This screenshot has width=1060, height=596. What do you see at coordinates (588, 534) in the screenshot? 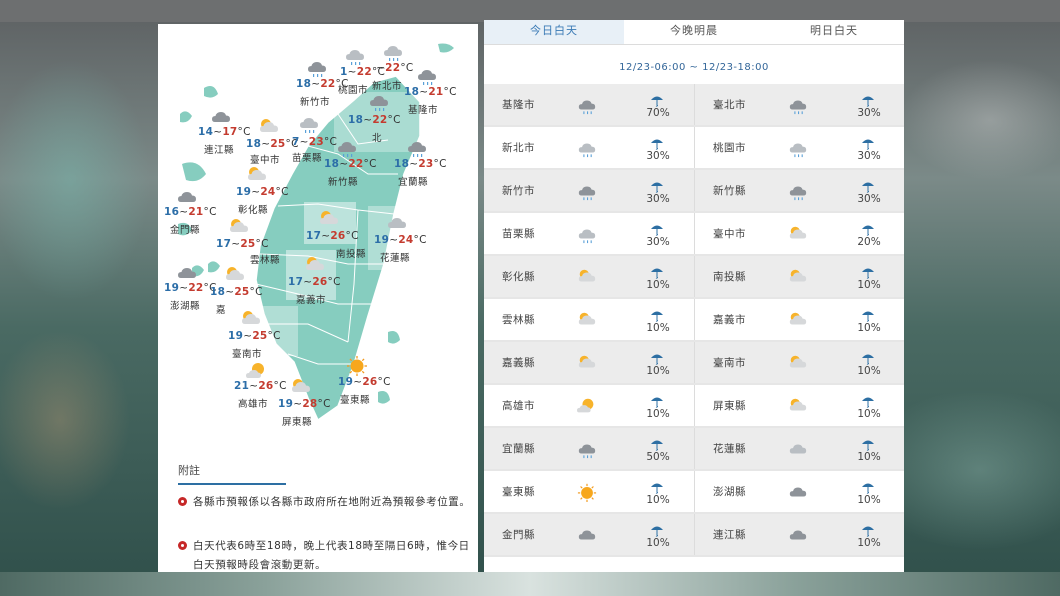
I see `forecast-cell: 金門縣 10%` at bounding box center [588, 534].